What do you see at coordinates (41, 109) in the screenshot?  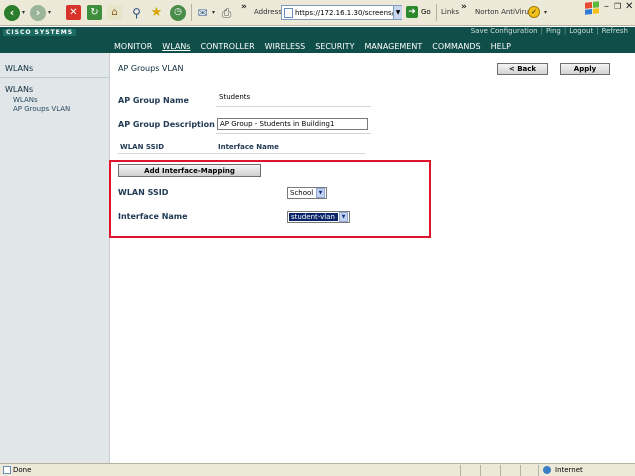 I see `sidebar-item-ap-groups-vlan: AP Groups VLAN` at bounding box center [41, 109].